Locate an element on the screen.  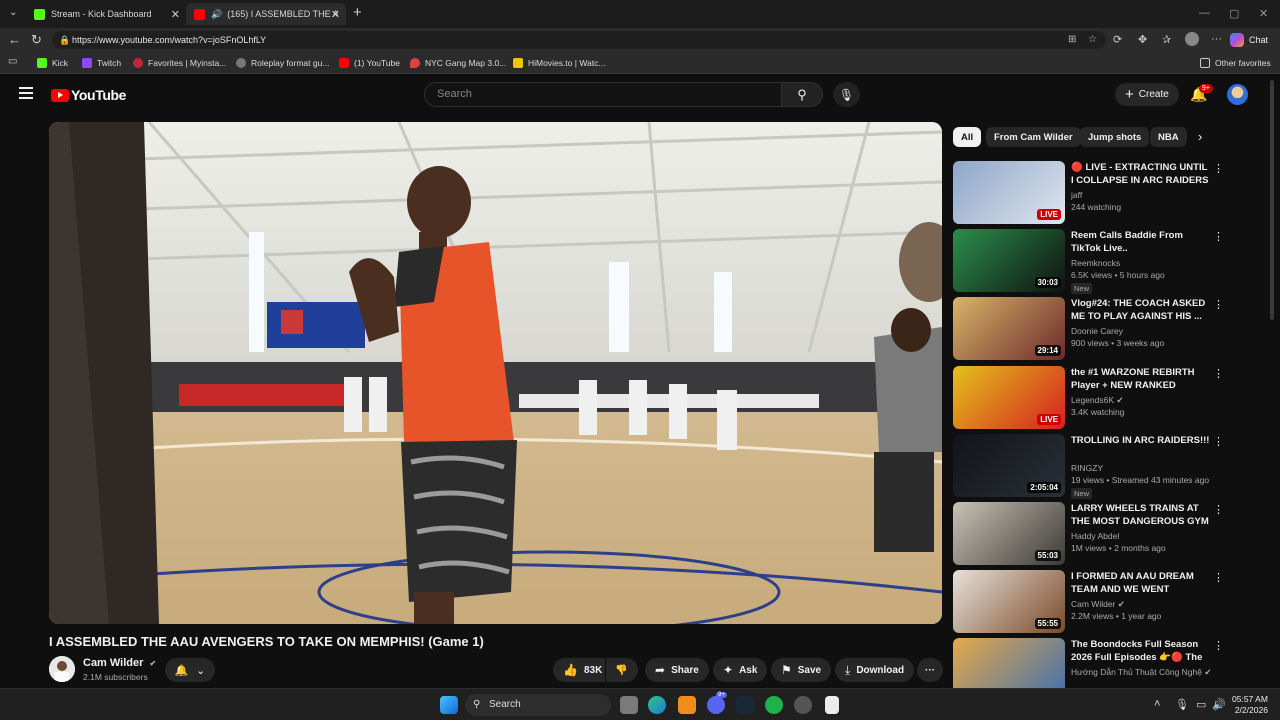
recommendation-channel: Legends6K ✔ is located at coordinates (1097, 400).